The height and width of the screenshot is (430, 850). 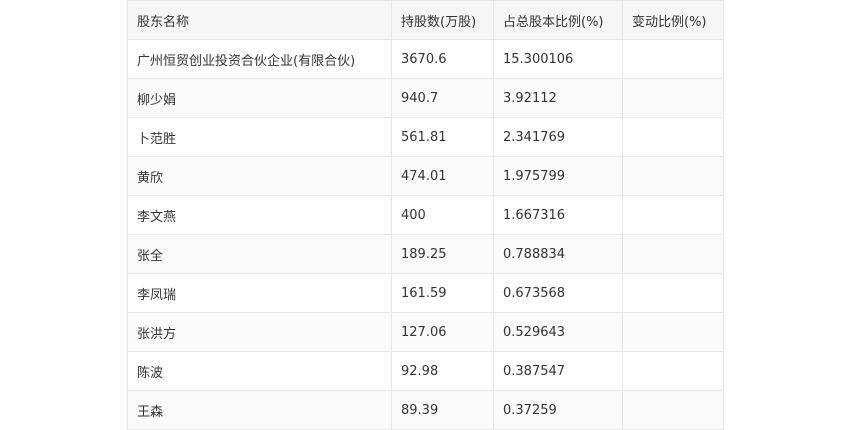 I want to click on cell-shareholder-name: 广州恒贸创业投资合伙企业(有限合伙), so click(x=259, y=59).